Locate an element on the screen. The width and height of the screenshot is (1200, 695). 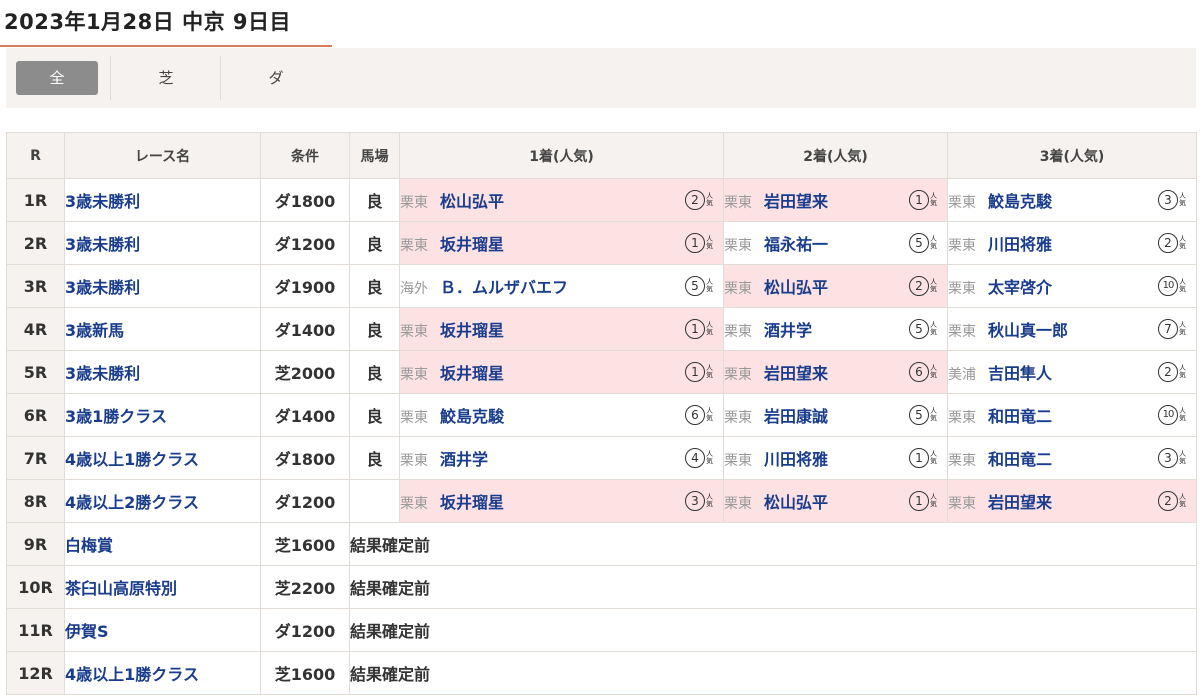
race-number: 9R is located at coordinates (35, 544).